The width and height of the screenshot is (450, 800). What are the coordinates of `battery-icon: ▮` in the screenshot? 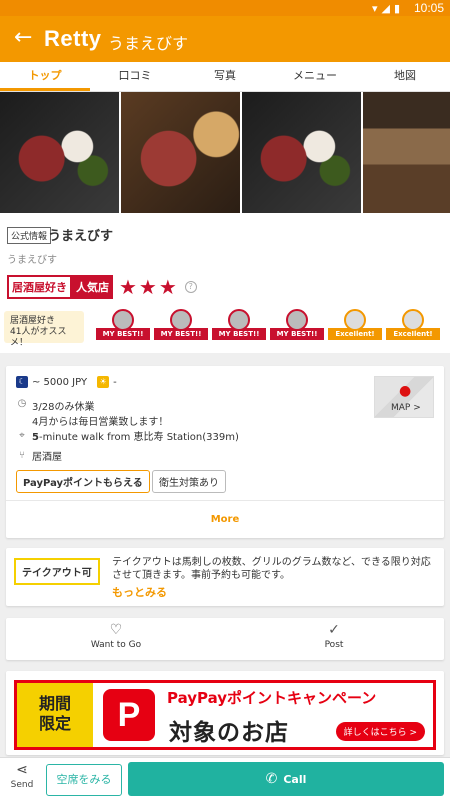 It's located at (396, 8).